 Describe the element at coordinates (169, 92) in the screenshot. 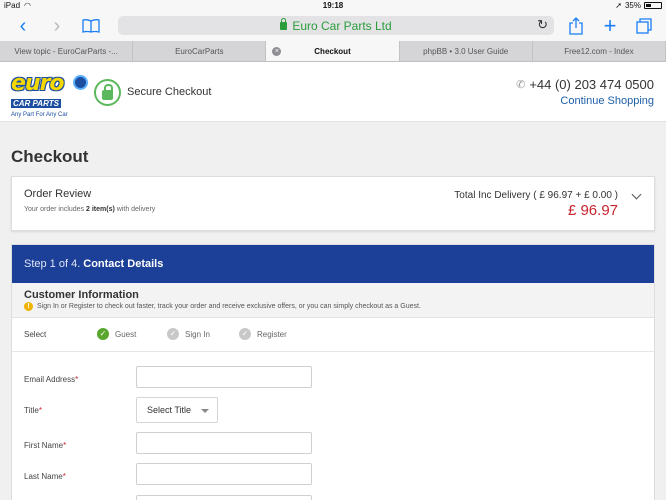

I see `secure-checkout-label: Secure Checkout` at that location.